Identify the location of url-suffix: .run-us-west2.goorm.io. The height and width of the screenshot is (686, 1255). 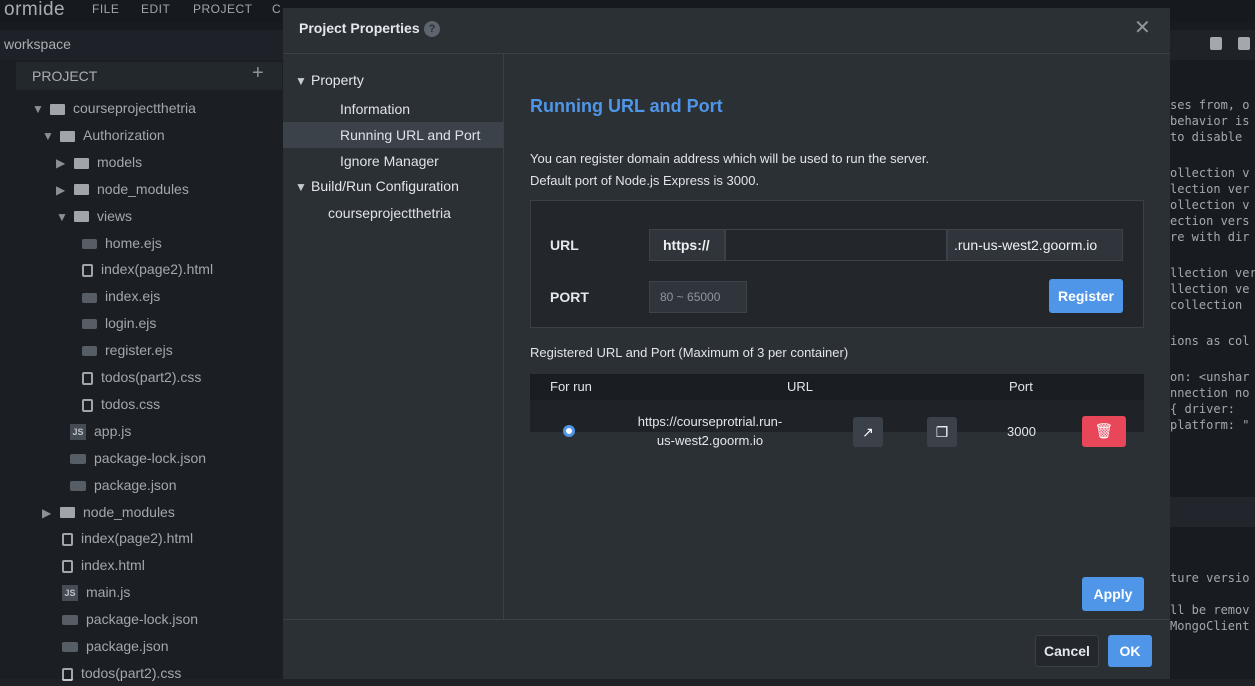
(1035, 245).